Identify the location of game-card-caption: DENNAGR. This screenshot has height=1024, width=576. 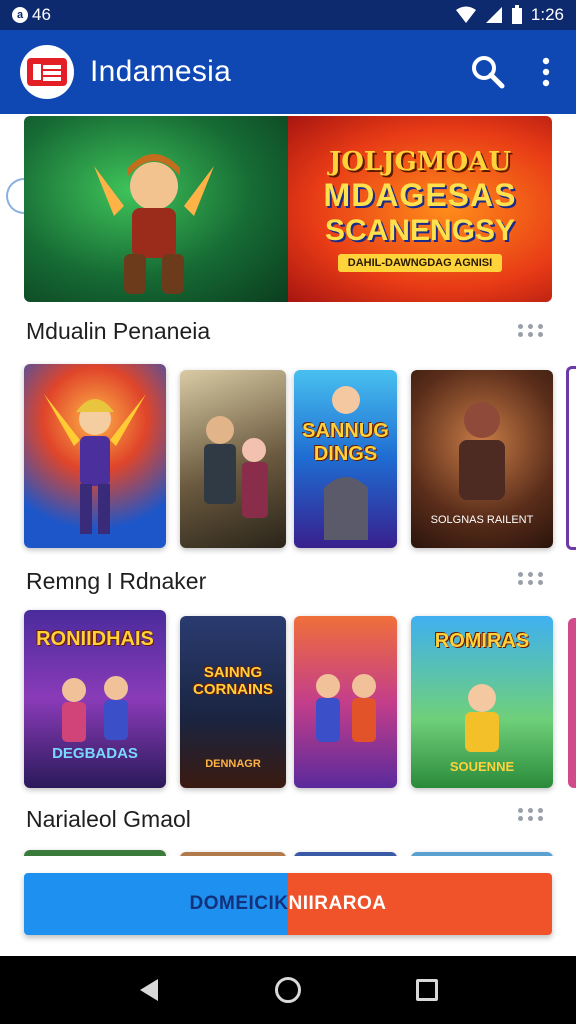
(233, 764).